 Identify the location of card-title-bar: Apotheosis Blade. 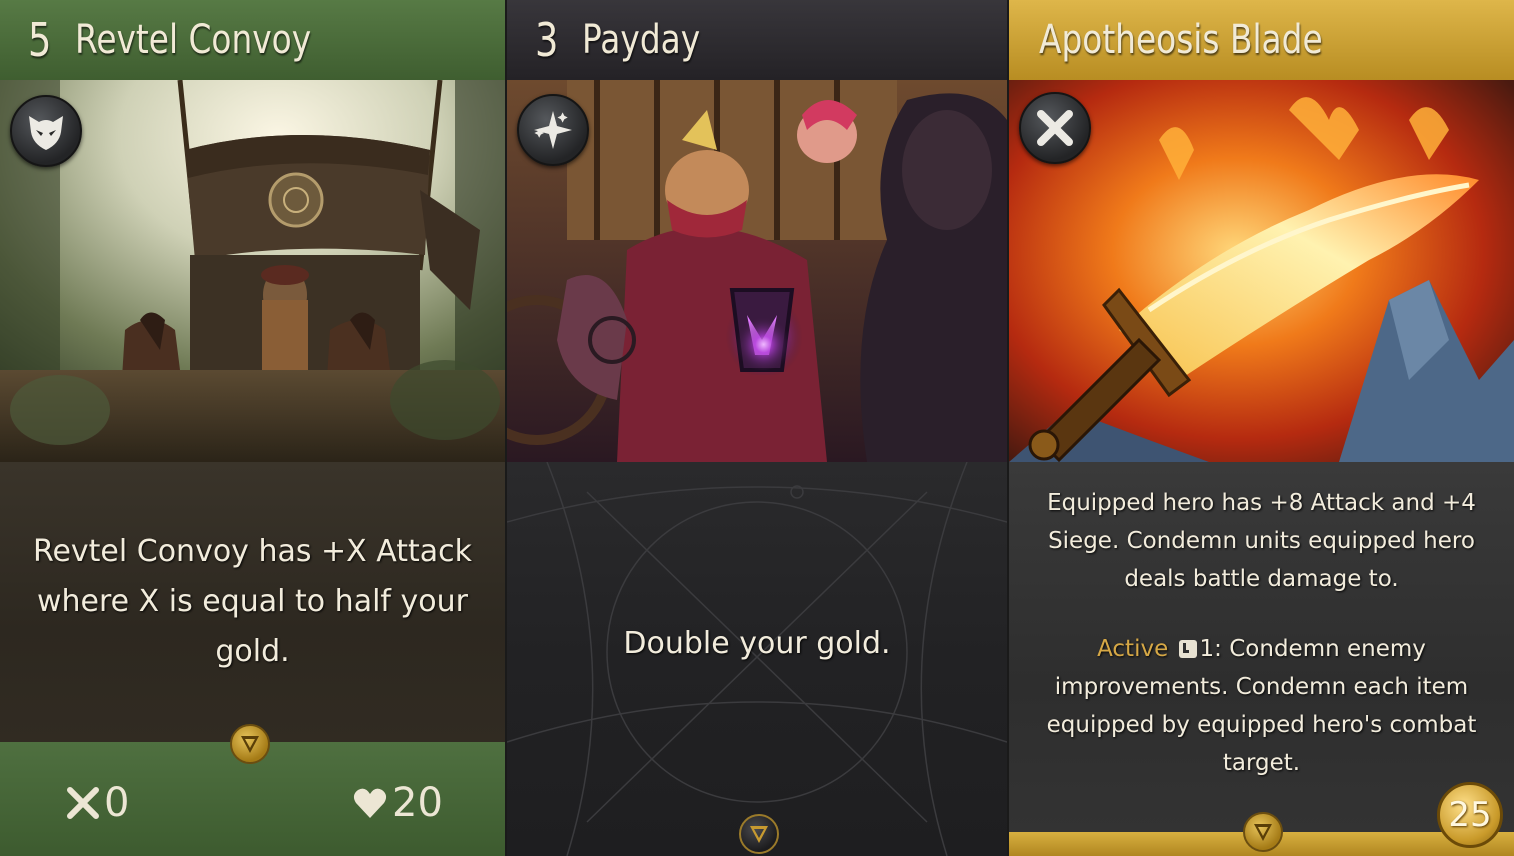
(1261, 40).